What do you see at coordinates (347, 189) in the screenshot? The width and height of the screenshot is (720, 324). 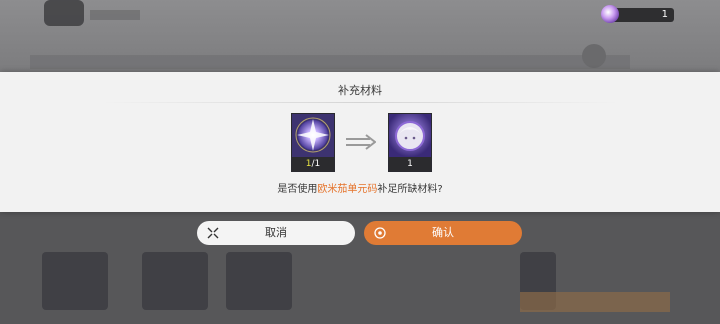 I see `question-item-name: 欧米茄单元码` at bounding box center [347, 189].